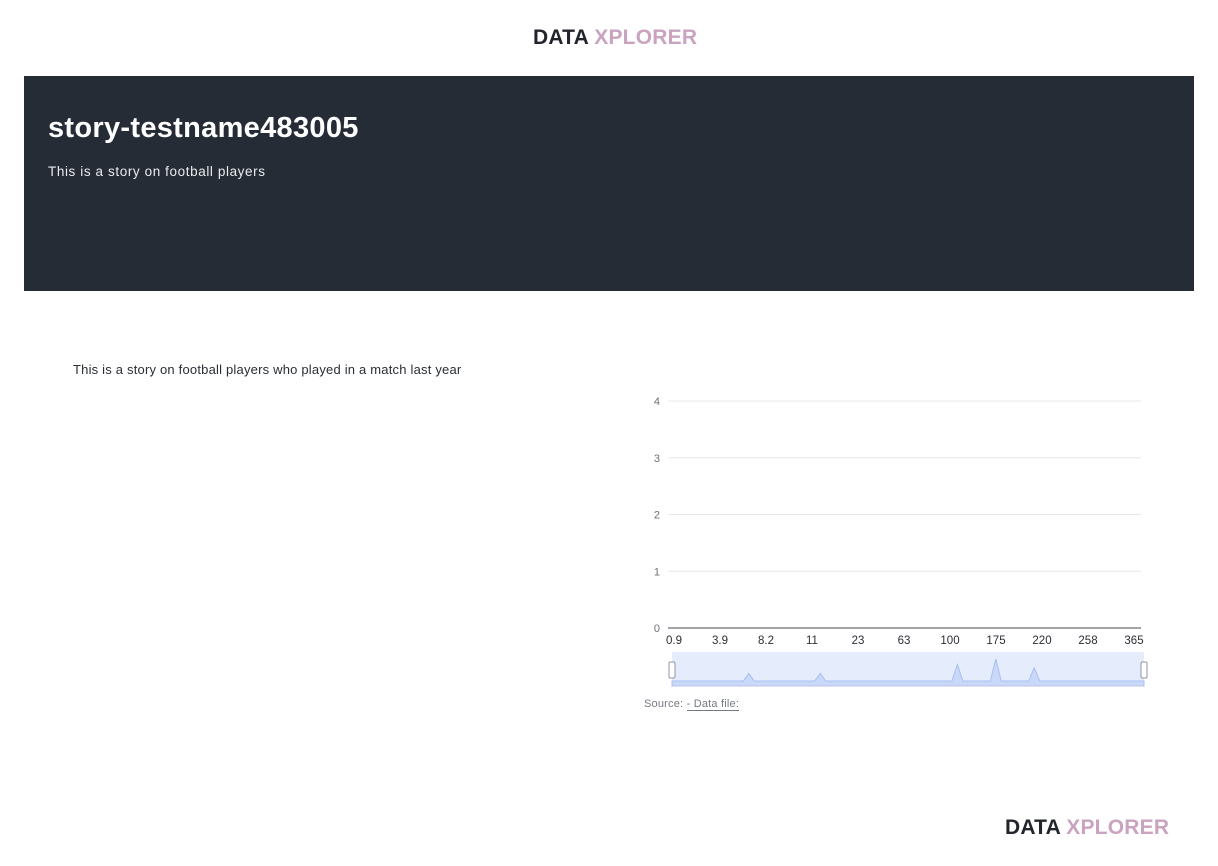 The height and width of the screenshot is (866, 1218). Describe the element at coordinates (713, 704) in the screenshot. I see `data-file-link: - Data file:` at that location.